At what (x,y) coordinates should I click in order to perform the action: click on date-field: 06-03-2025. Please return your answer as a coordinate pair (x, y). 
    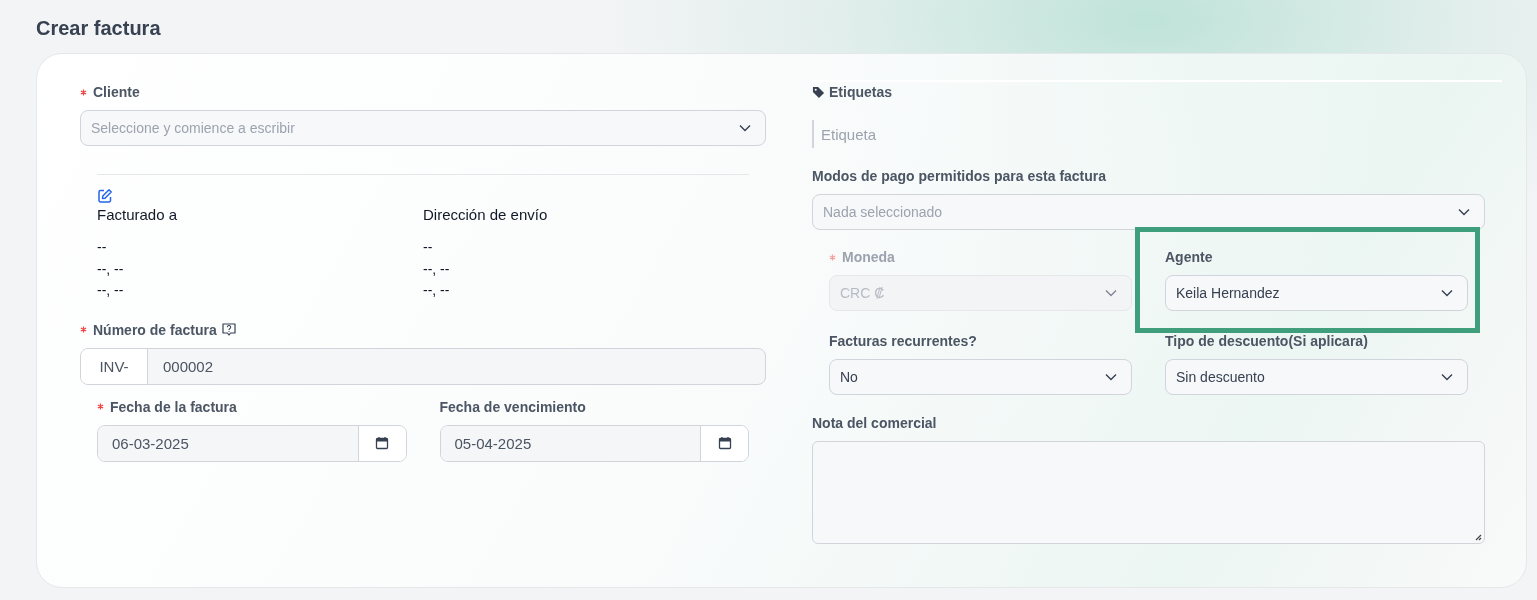
    Looking at the image, I should click on (228, 443).